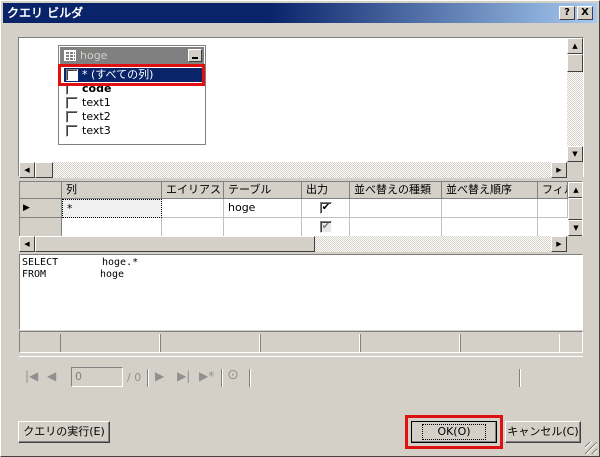 This screenshot has height=457, width=600. What do you see at coordinates (70, 55) in the screenshot?
I see `table-icon` at bounding box center [70, 55].